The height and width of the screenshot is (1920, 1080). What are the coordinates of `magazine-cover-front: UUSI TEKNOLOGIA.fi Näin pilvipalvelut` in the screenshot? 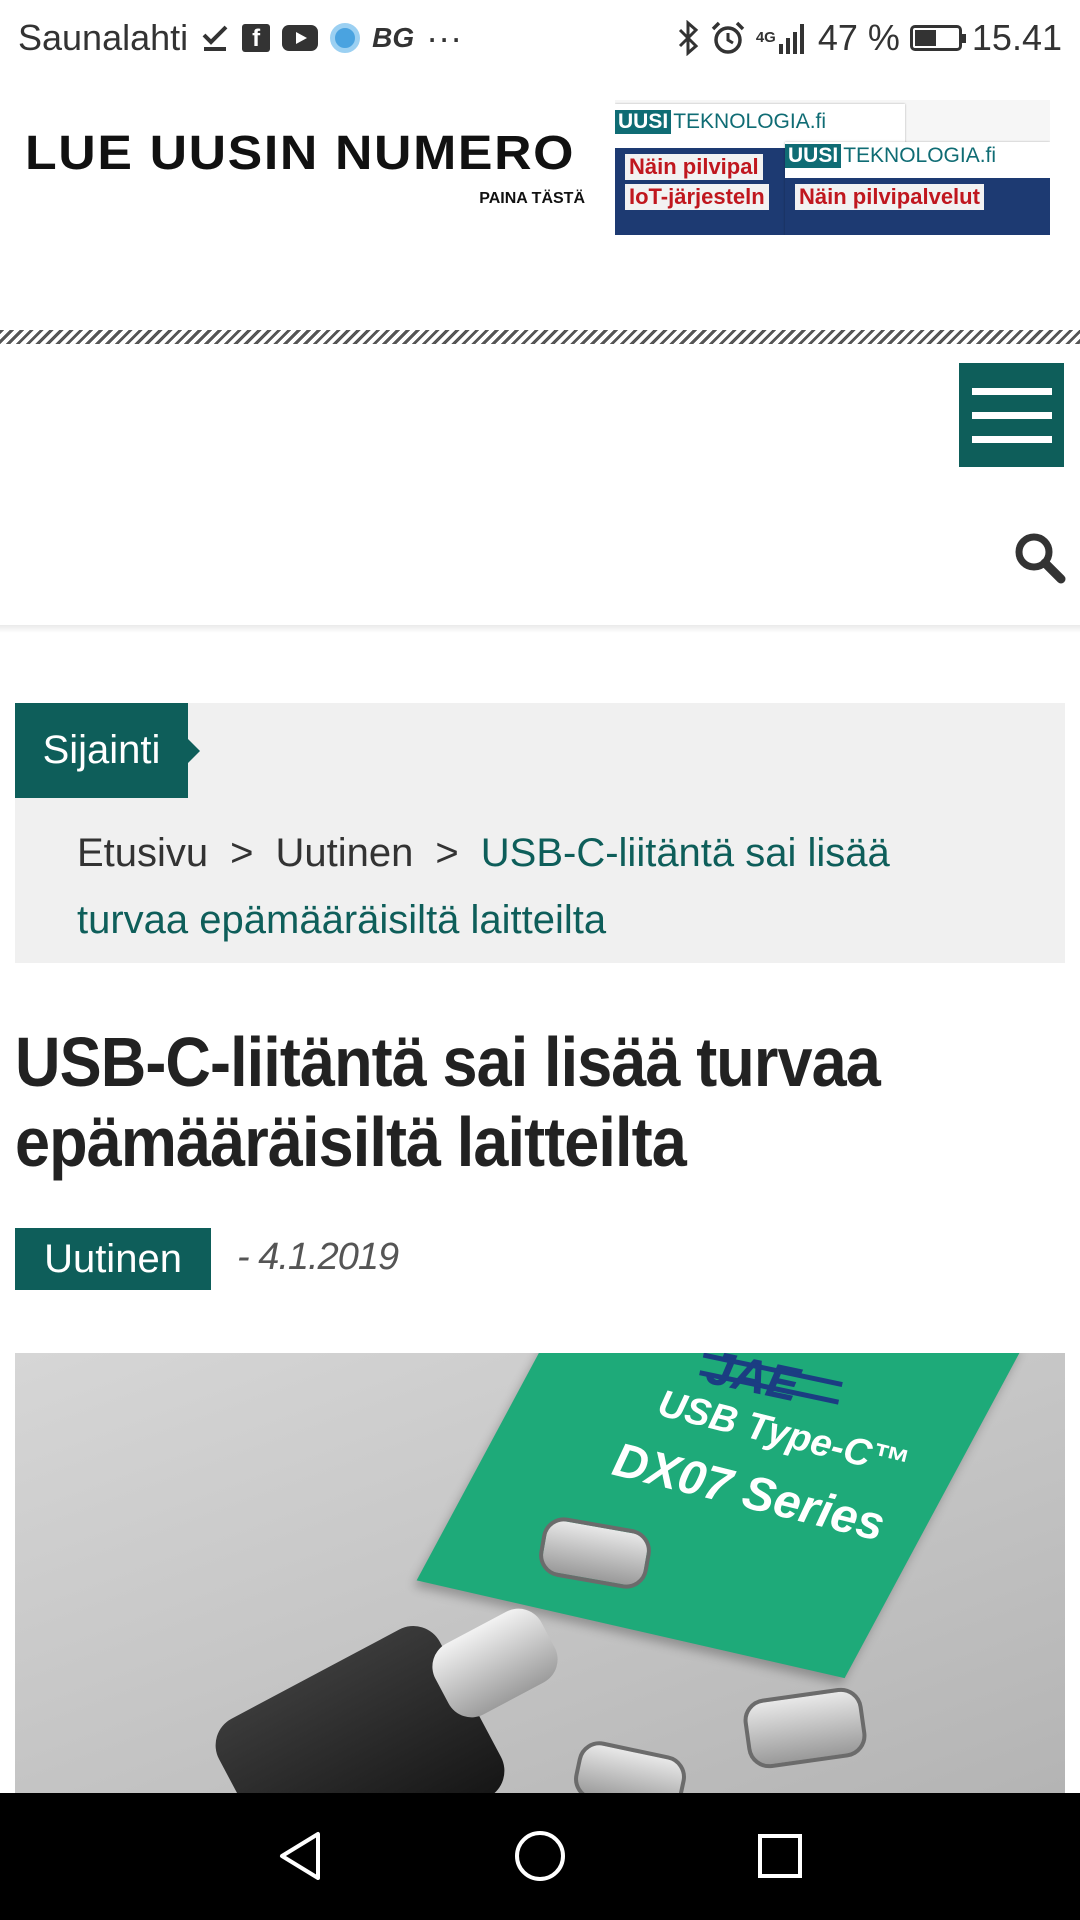 It's located at (917, 188).